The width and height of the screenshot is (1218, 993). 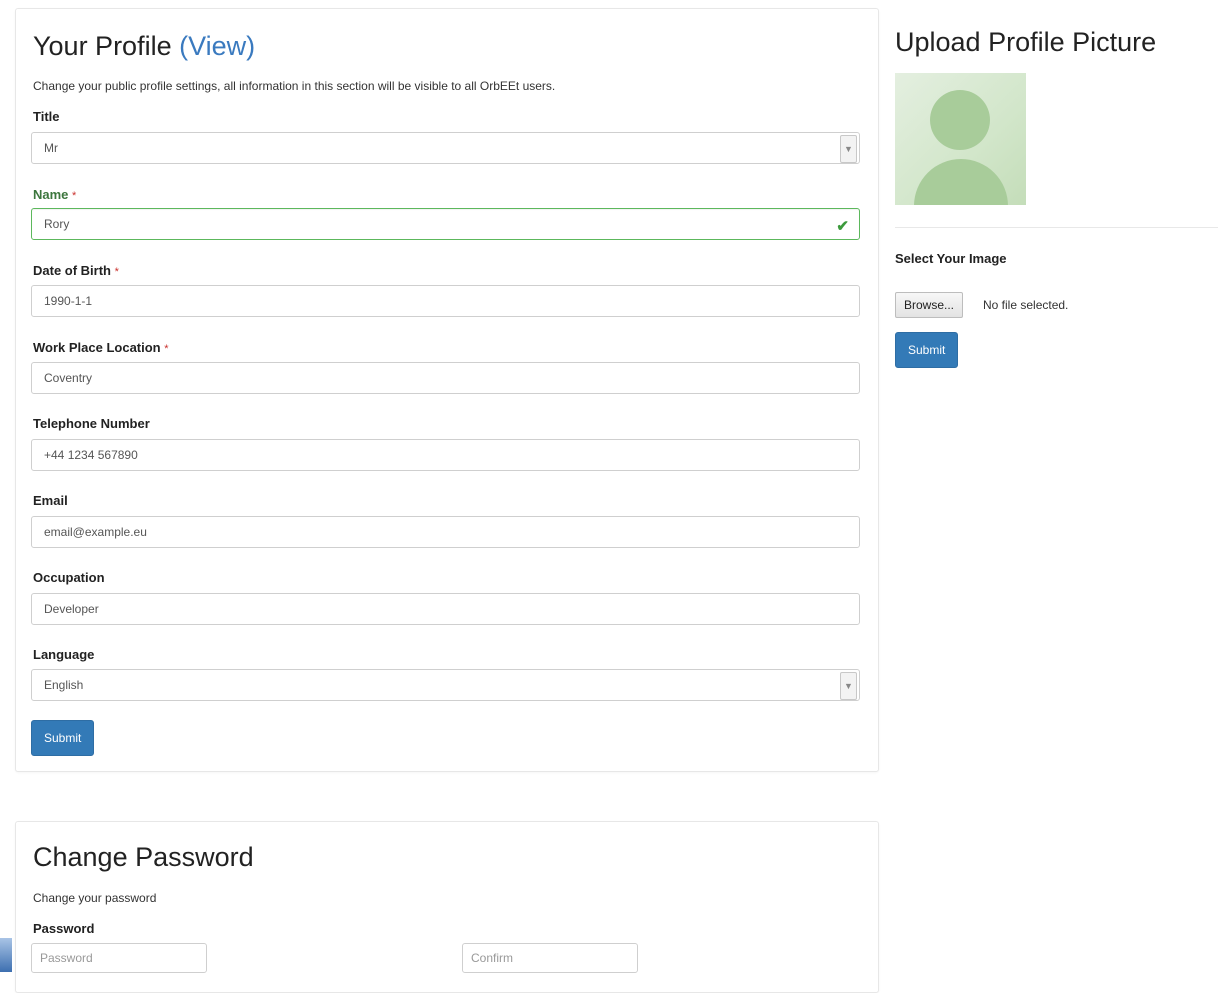 What do you see at coordinates (101, 347) in the screenshot?
I see `workplace-label: Work Place Location *` at bounding box center [101, 347].